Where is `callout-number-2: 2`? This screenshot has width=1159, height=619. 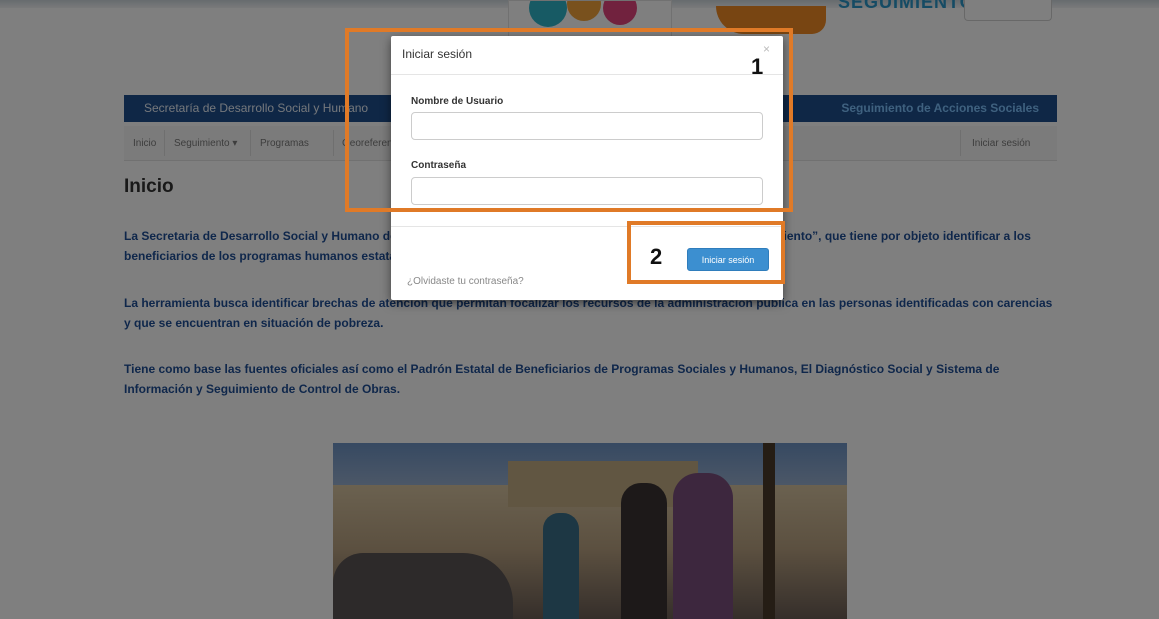 callout-number-2: 2 is located at coordinates (656, 256).